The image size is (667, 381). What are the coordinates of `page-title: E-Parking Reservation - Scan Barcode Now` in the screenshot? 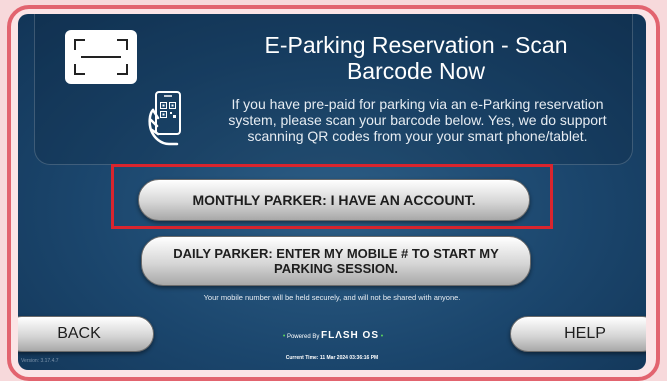 It's located at (416, 58).